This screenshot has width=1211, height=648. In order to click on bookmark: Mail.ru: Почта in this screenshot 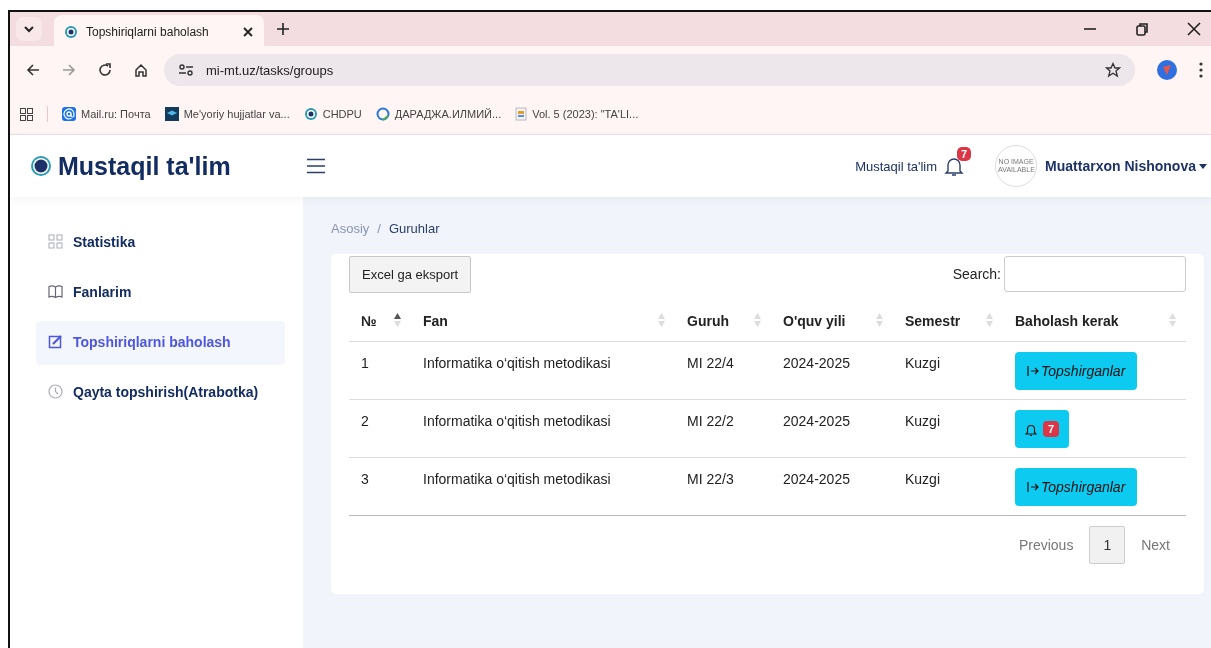, I will do `click(106, 114)`.